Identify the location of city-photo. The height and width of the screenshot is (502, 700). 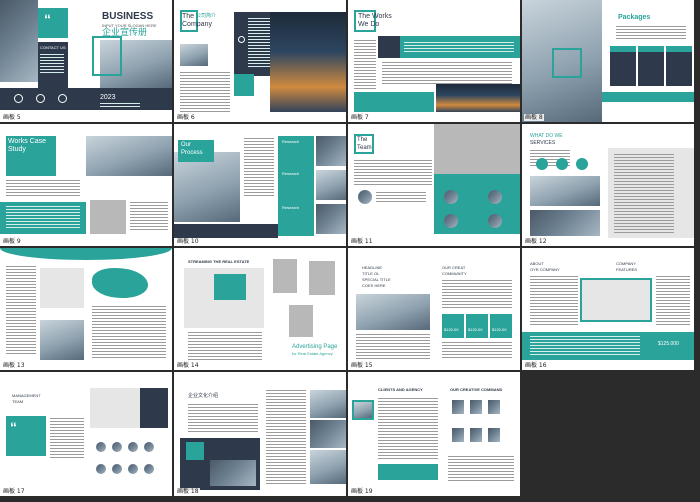
(308, 62).